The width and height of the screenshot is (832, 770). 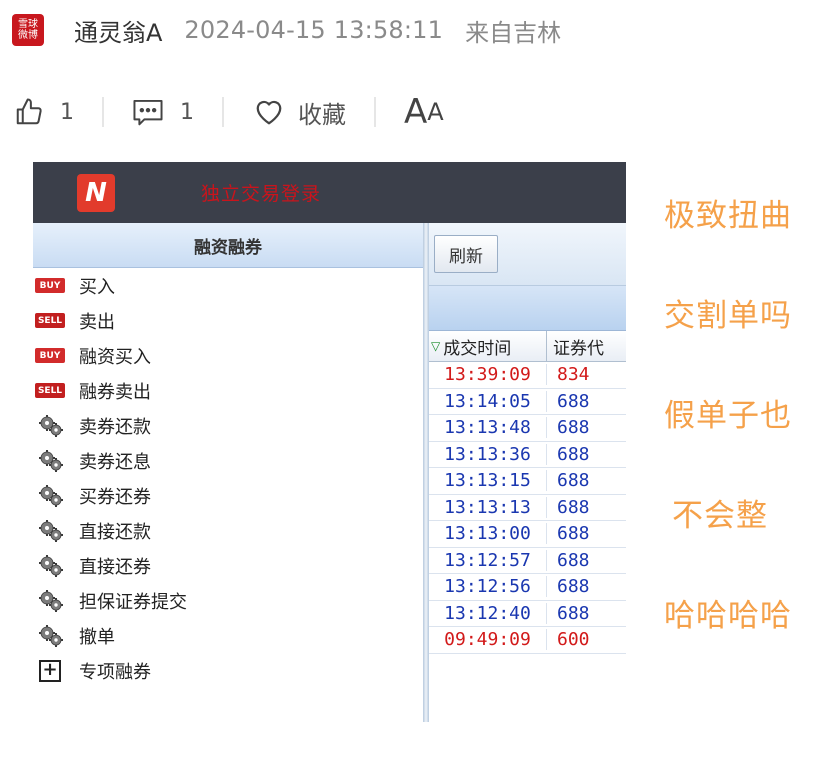 I want to click on font-size-label-big: A, so click(x=416, y=112).